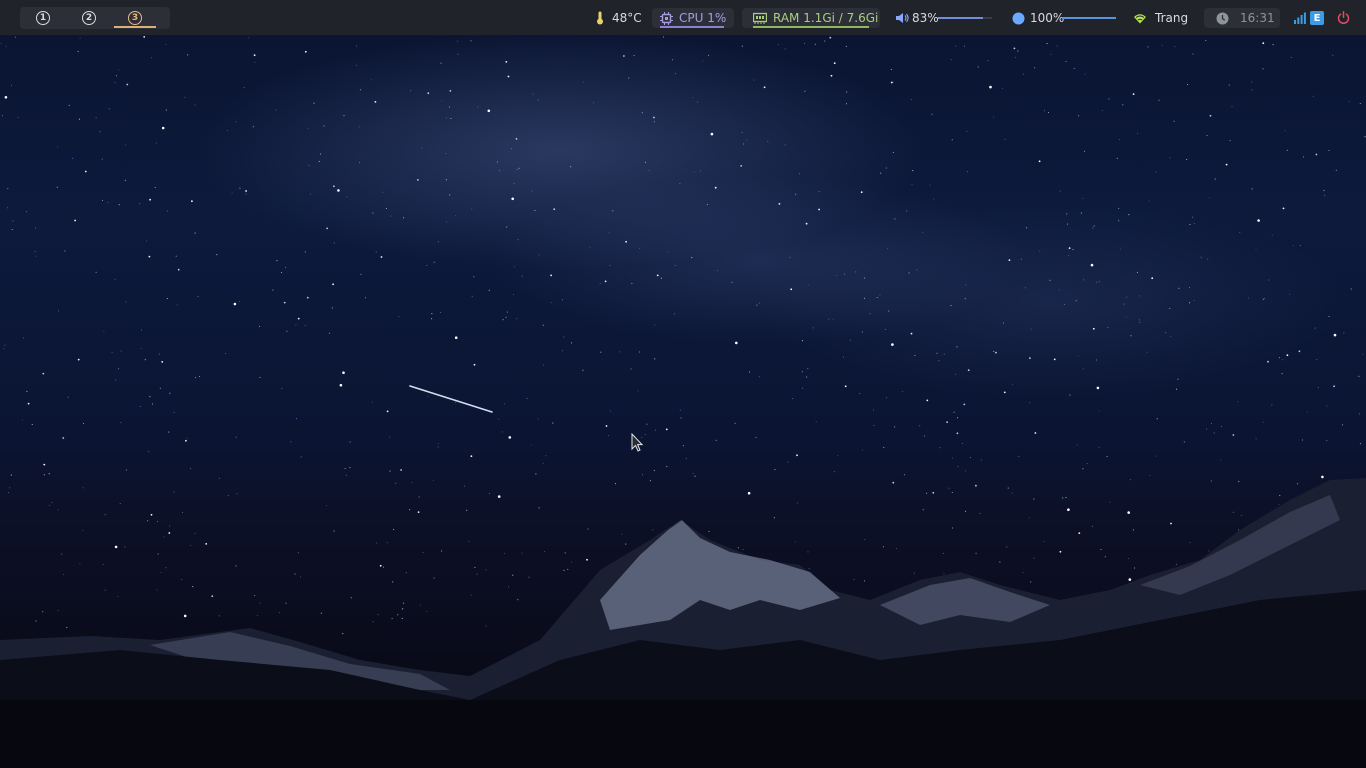 The width and height of the screenshot is (1366, 768). Describe the element at coordinates (1343, 17) in the screenshot. I see `power-icon` at that location.